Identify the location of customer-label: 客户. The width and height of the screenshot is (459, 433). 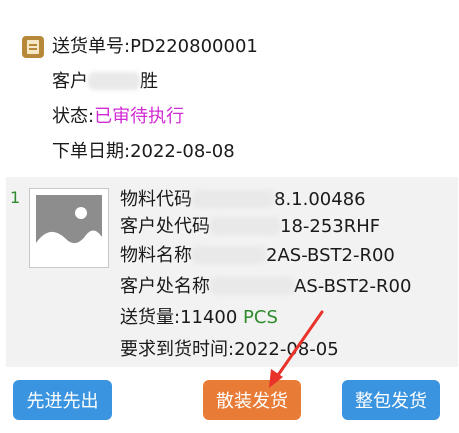
(70, 81).